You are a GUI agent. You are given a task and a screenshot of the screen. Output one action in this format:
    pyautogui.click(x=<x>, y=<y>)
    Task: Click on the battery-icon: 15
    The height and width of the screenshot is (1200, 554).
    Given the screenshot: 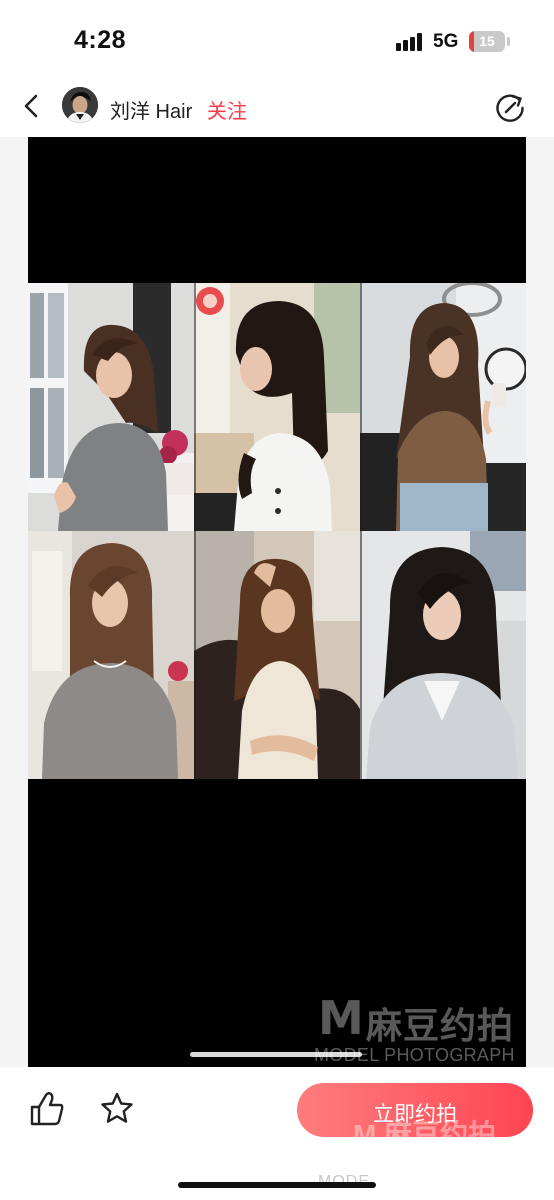 What is the action you would take?
    pyautogui.click(x=487, y=41)
    